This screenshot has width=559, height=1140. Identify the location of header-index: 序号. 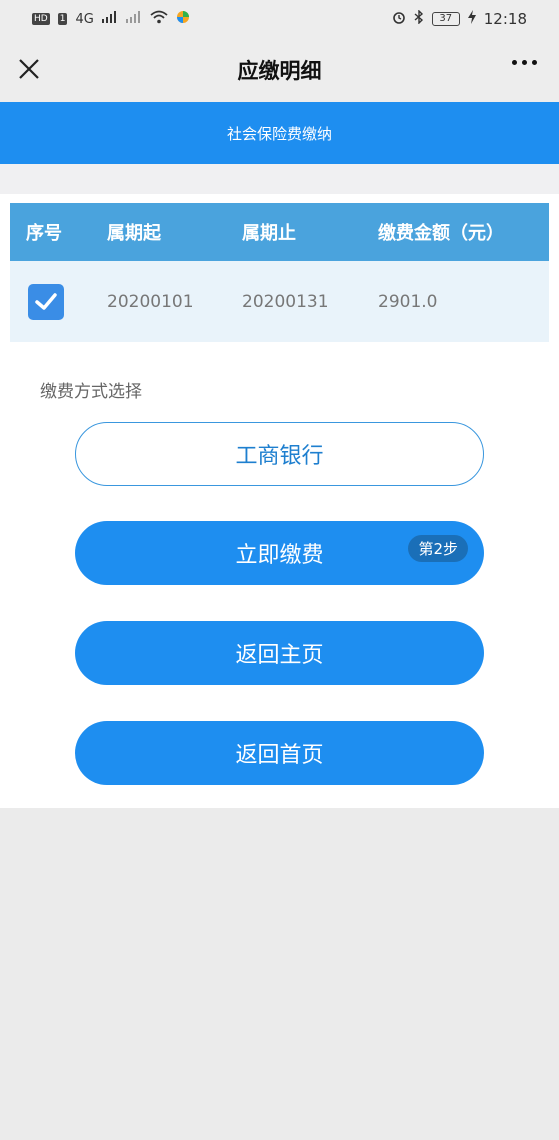
(44, 233).